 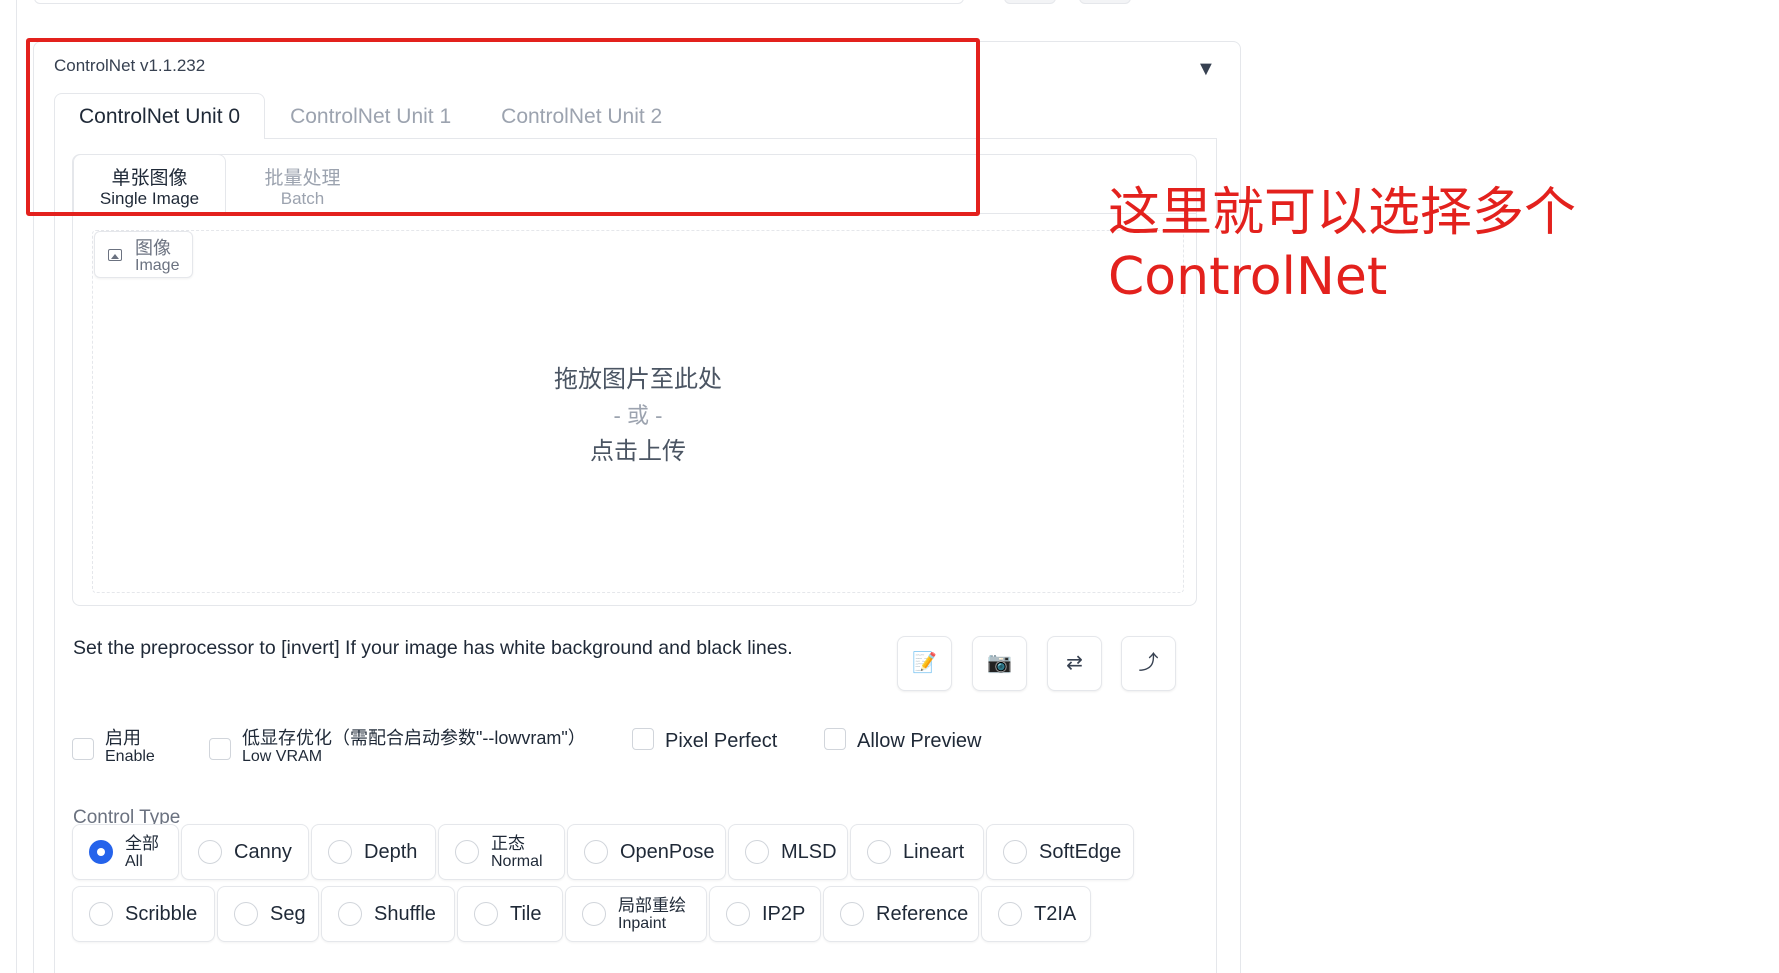 What do you see at coordinates (642, 923) in the screenshot?
I see `option-label-en: Inpaint` at bounding box center [642, 923].